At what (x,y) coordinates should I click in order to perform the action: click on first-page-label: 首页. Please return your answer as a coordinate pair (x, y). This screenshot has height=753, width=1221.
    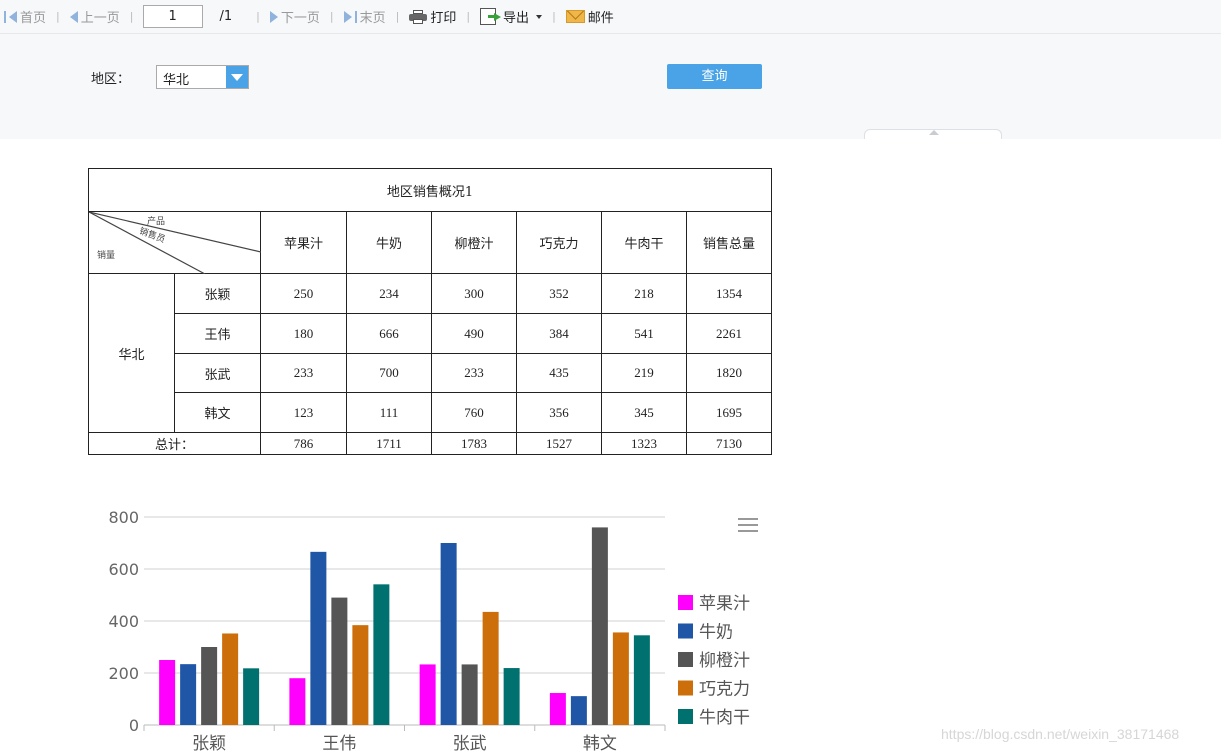
    Looking at the image, I should click on (33, 18).